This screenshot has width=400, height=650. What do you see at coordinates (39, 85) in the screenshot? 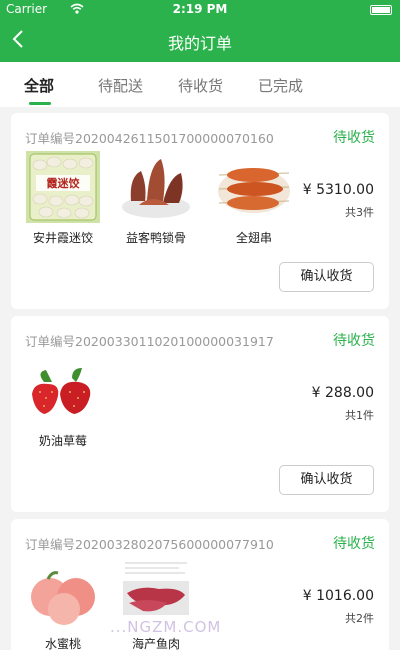
I see `tab-all: 全部` at bounding box center [39, 85].